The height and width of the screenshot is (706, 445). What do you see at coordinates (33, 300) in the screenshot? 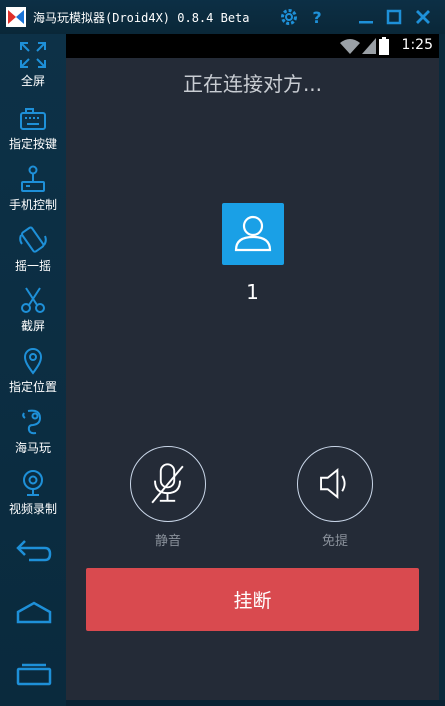
I see `scissors-icon` at bounding box center [33, 300].